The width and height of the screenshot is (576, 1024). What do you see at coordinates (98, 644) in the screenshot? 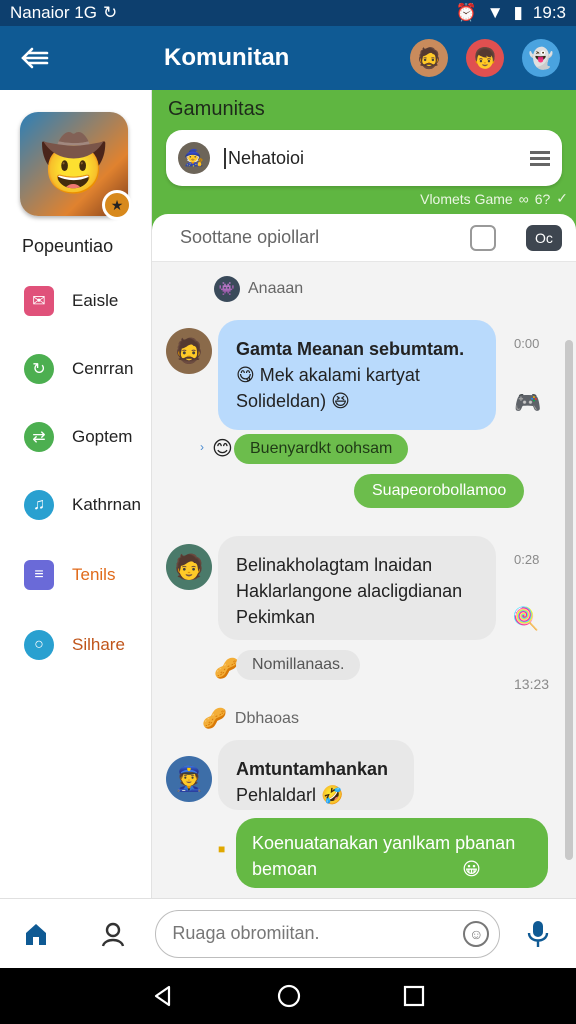
I see `sidebar-item-label: Silhare` at bounding box center [98, 644].